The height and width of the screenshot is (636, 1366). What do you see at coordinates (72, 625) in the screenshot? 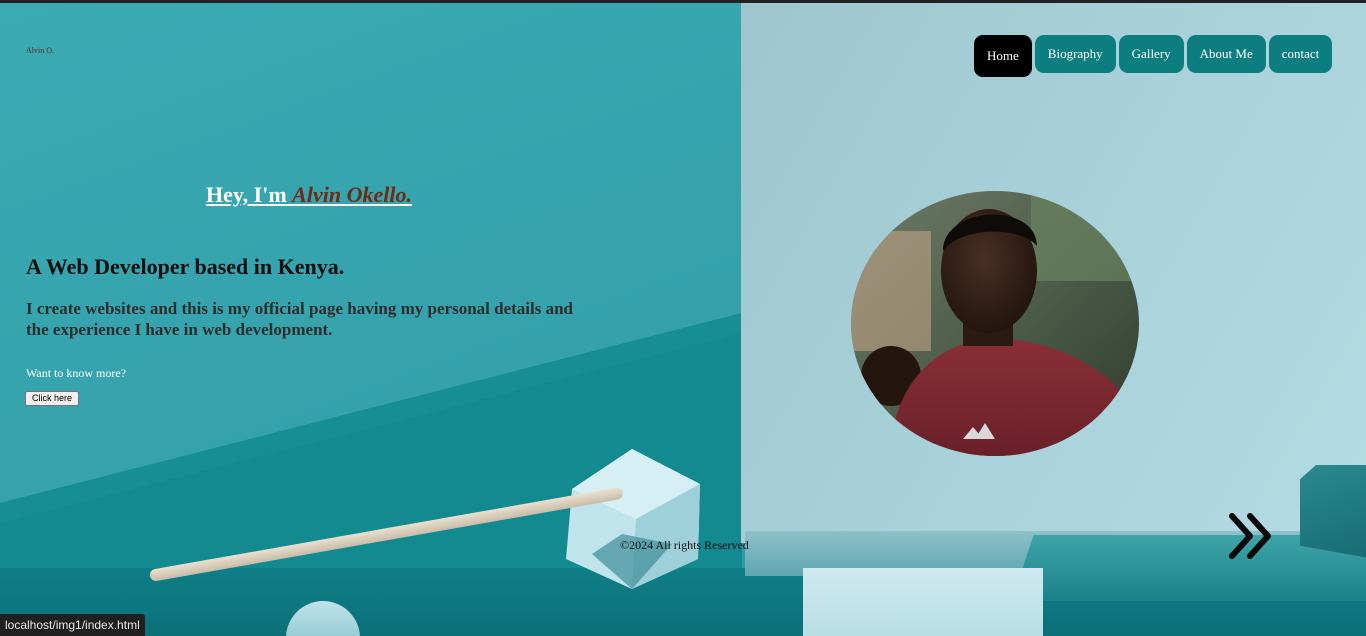
I see `status-bar-url: localhost/img1/index.html` at bounding box center [72, 625].